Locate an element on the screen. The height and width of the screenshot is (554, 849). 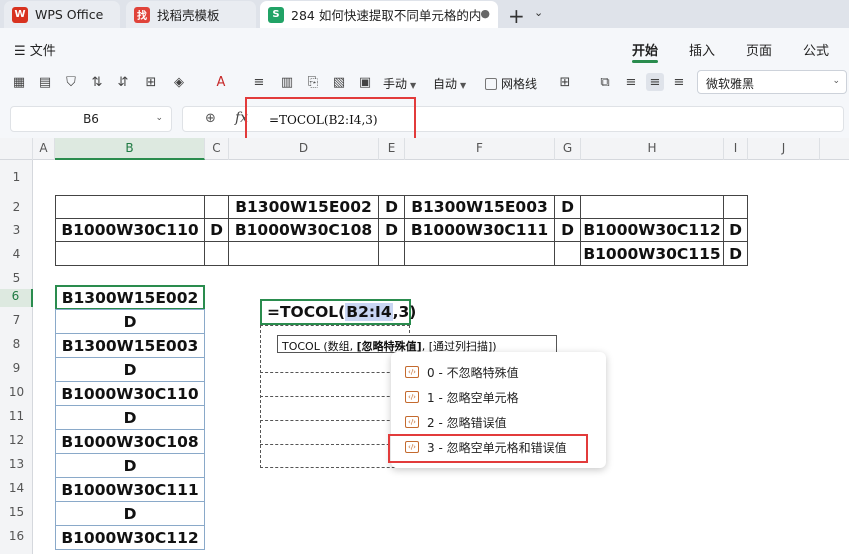
clipboard-icon: ▤ is located at coordinates (45, 82).